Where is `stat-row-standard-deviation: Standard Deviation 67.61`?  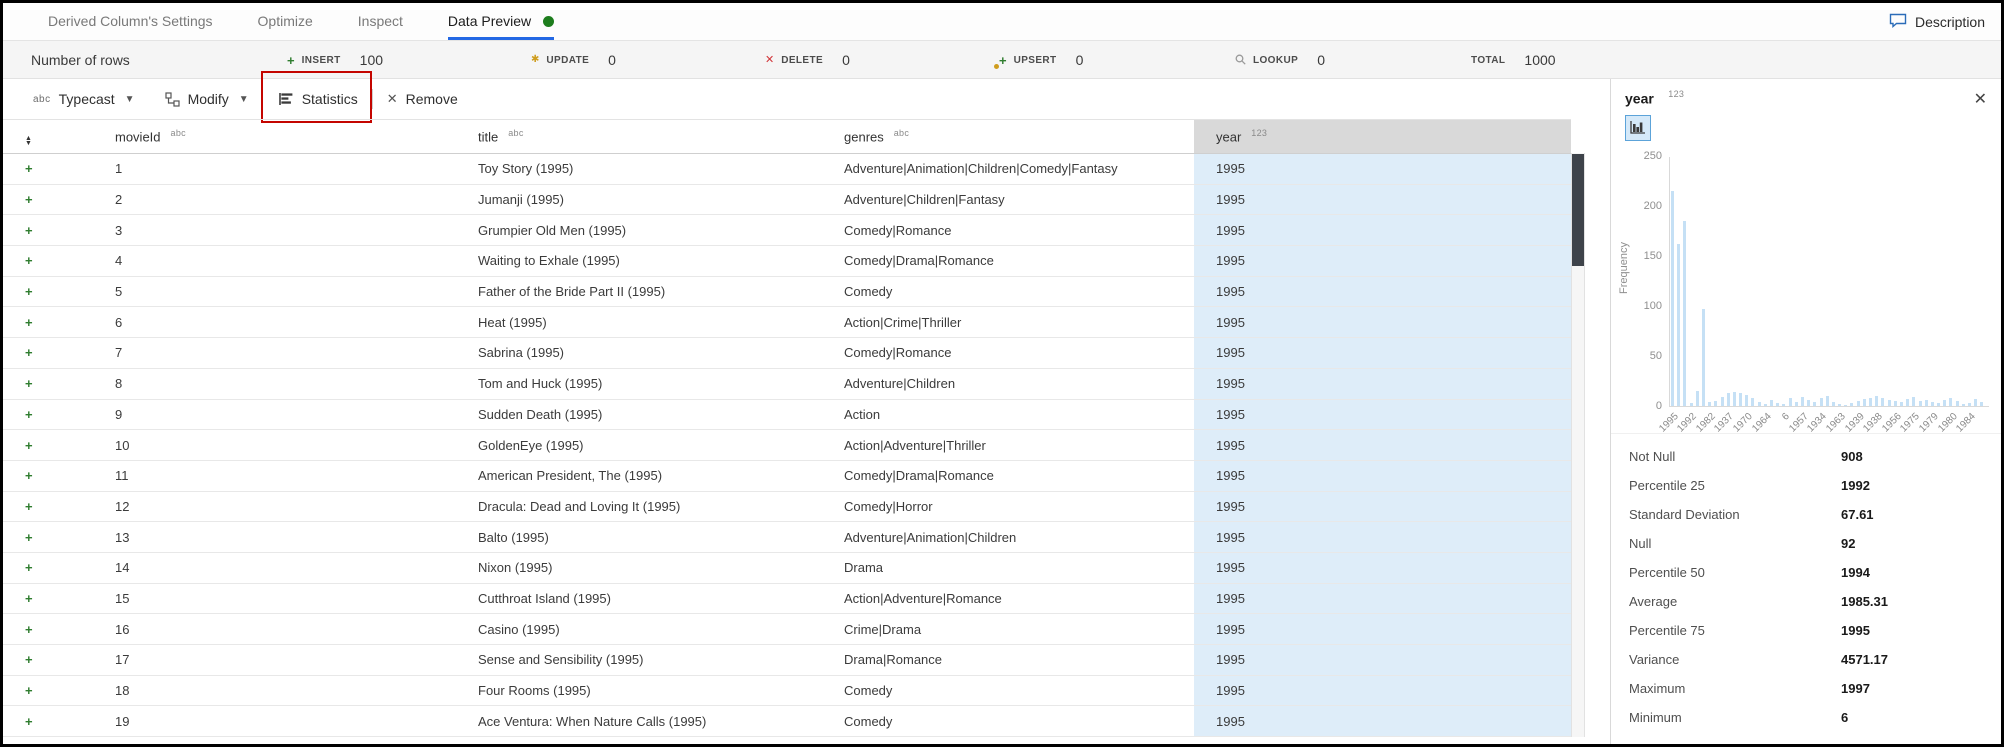
stat-row-standard-deviation: Standard Deviation 67.61 is located at coordinates (1806, 514).